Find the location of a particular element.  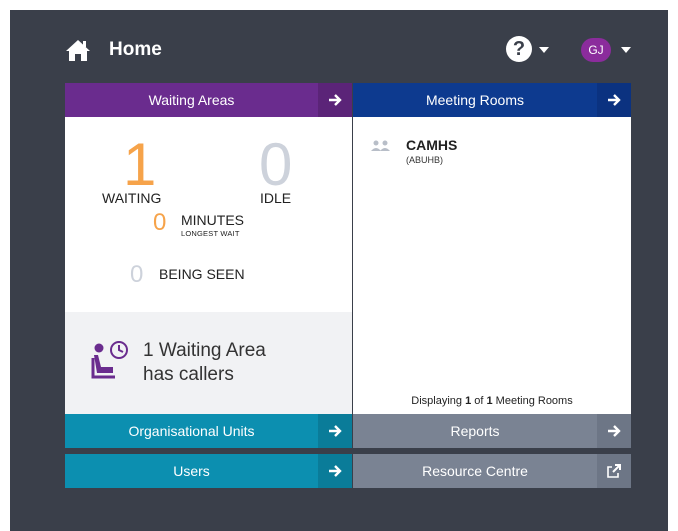

resource-centre-label: Resource Centre is located at coordinates (475, 471).